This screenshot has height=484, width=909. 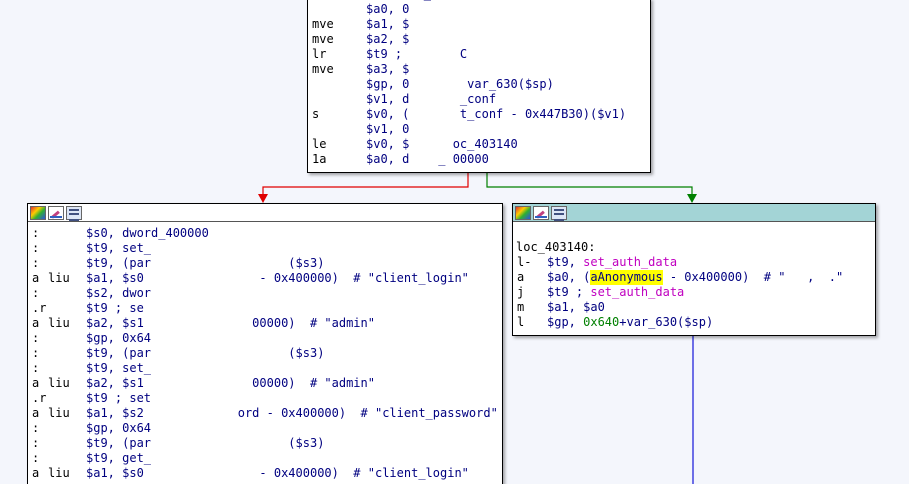 I want to click on instruction-line: .r $t9 ; se, so click(x=265, y=308).